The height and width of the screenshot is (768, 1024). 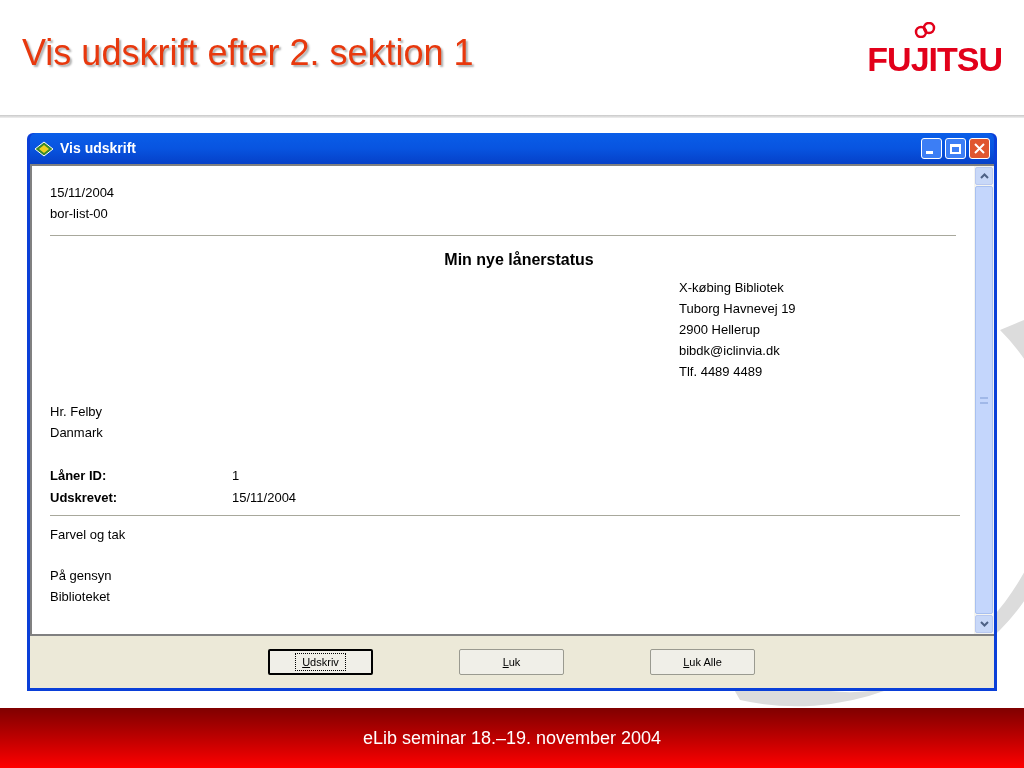 I want to click on dialog-button: Udskriv, so click(x=320, y=662).